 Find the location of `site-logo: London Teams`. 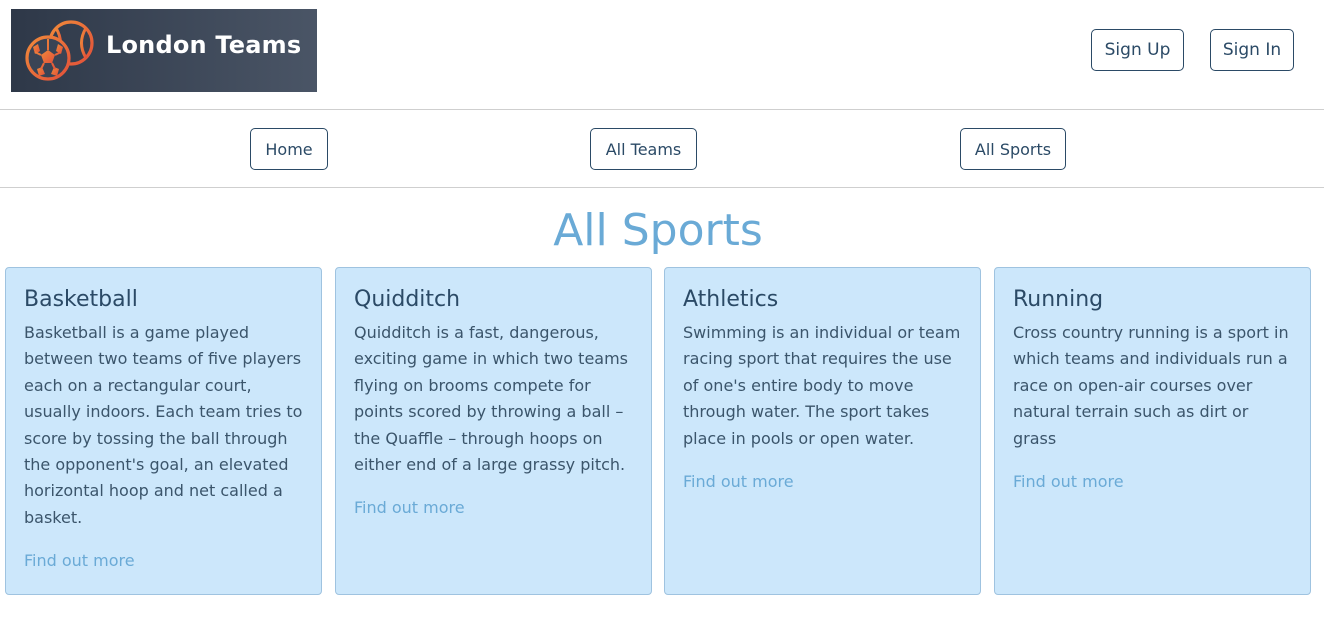

site-logo: London Teams is located at coordinates (164, 50).